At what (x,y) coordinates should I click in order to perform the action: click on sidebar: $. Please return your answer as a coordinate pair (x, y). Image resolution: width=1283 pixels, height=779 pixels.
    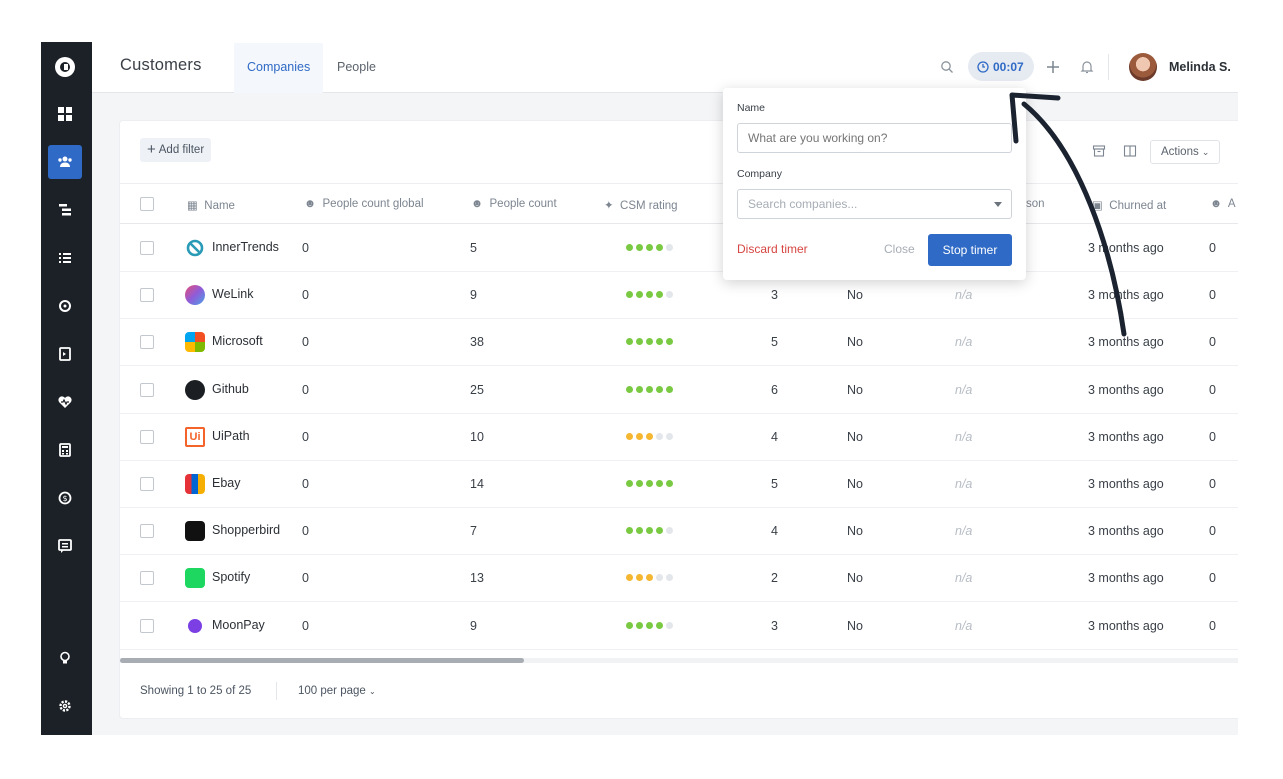
    Looking at the image, I should click on (66, 388).